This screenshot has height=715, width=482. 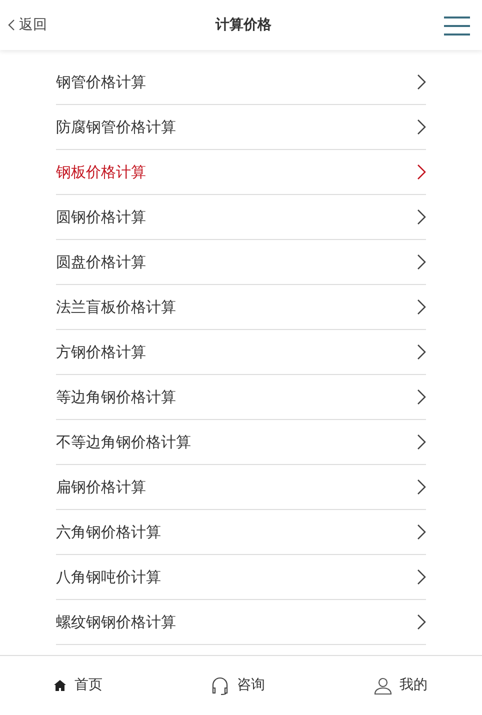 I want to click on page-title: 计算价格, so click(x=244, y=25).